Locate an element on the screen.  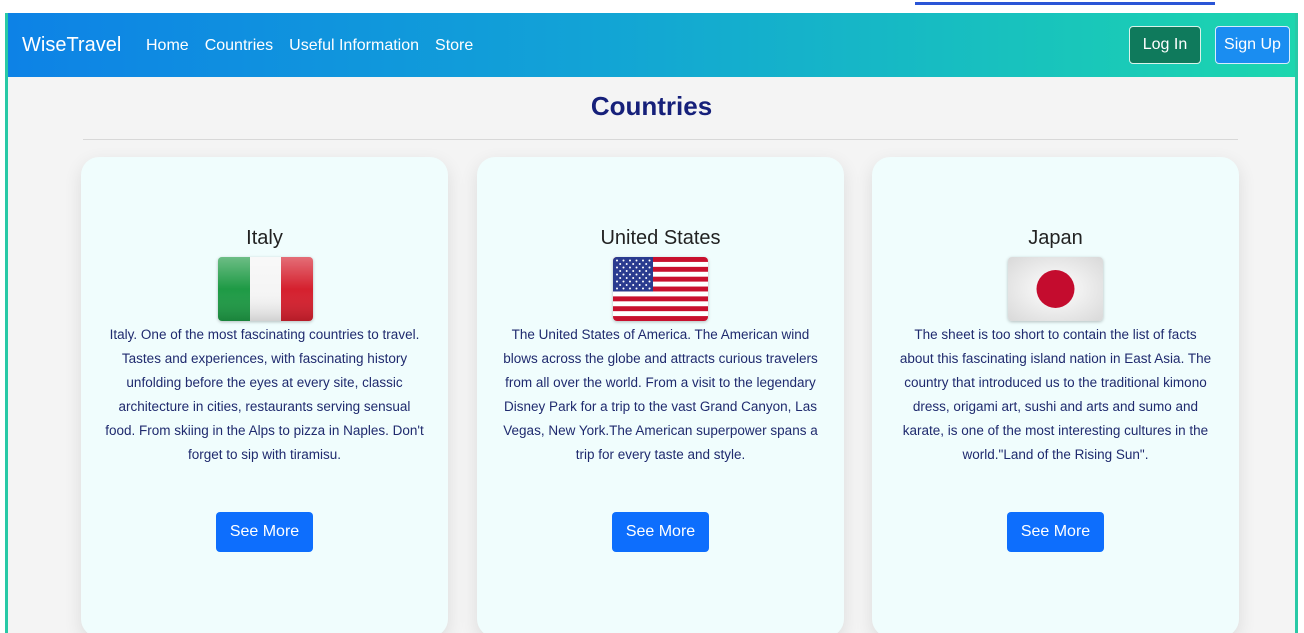
japan-flag-icon is located at coordinates (1055, 289).